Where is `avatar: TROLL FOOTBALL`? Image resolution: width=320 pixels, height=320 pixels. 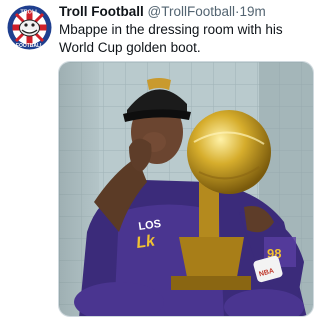
avatar: TROLL FOOTBALL is located at coordinates (29, 27).